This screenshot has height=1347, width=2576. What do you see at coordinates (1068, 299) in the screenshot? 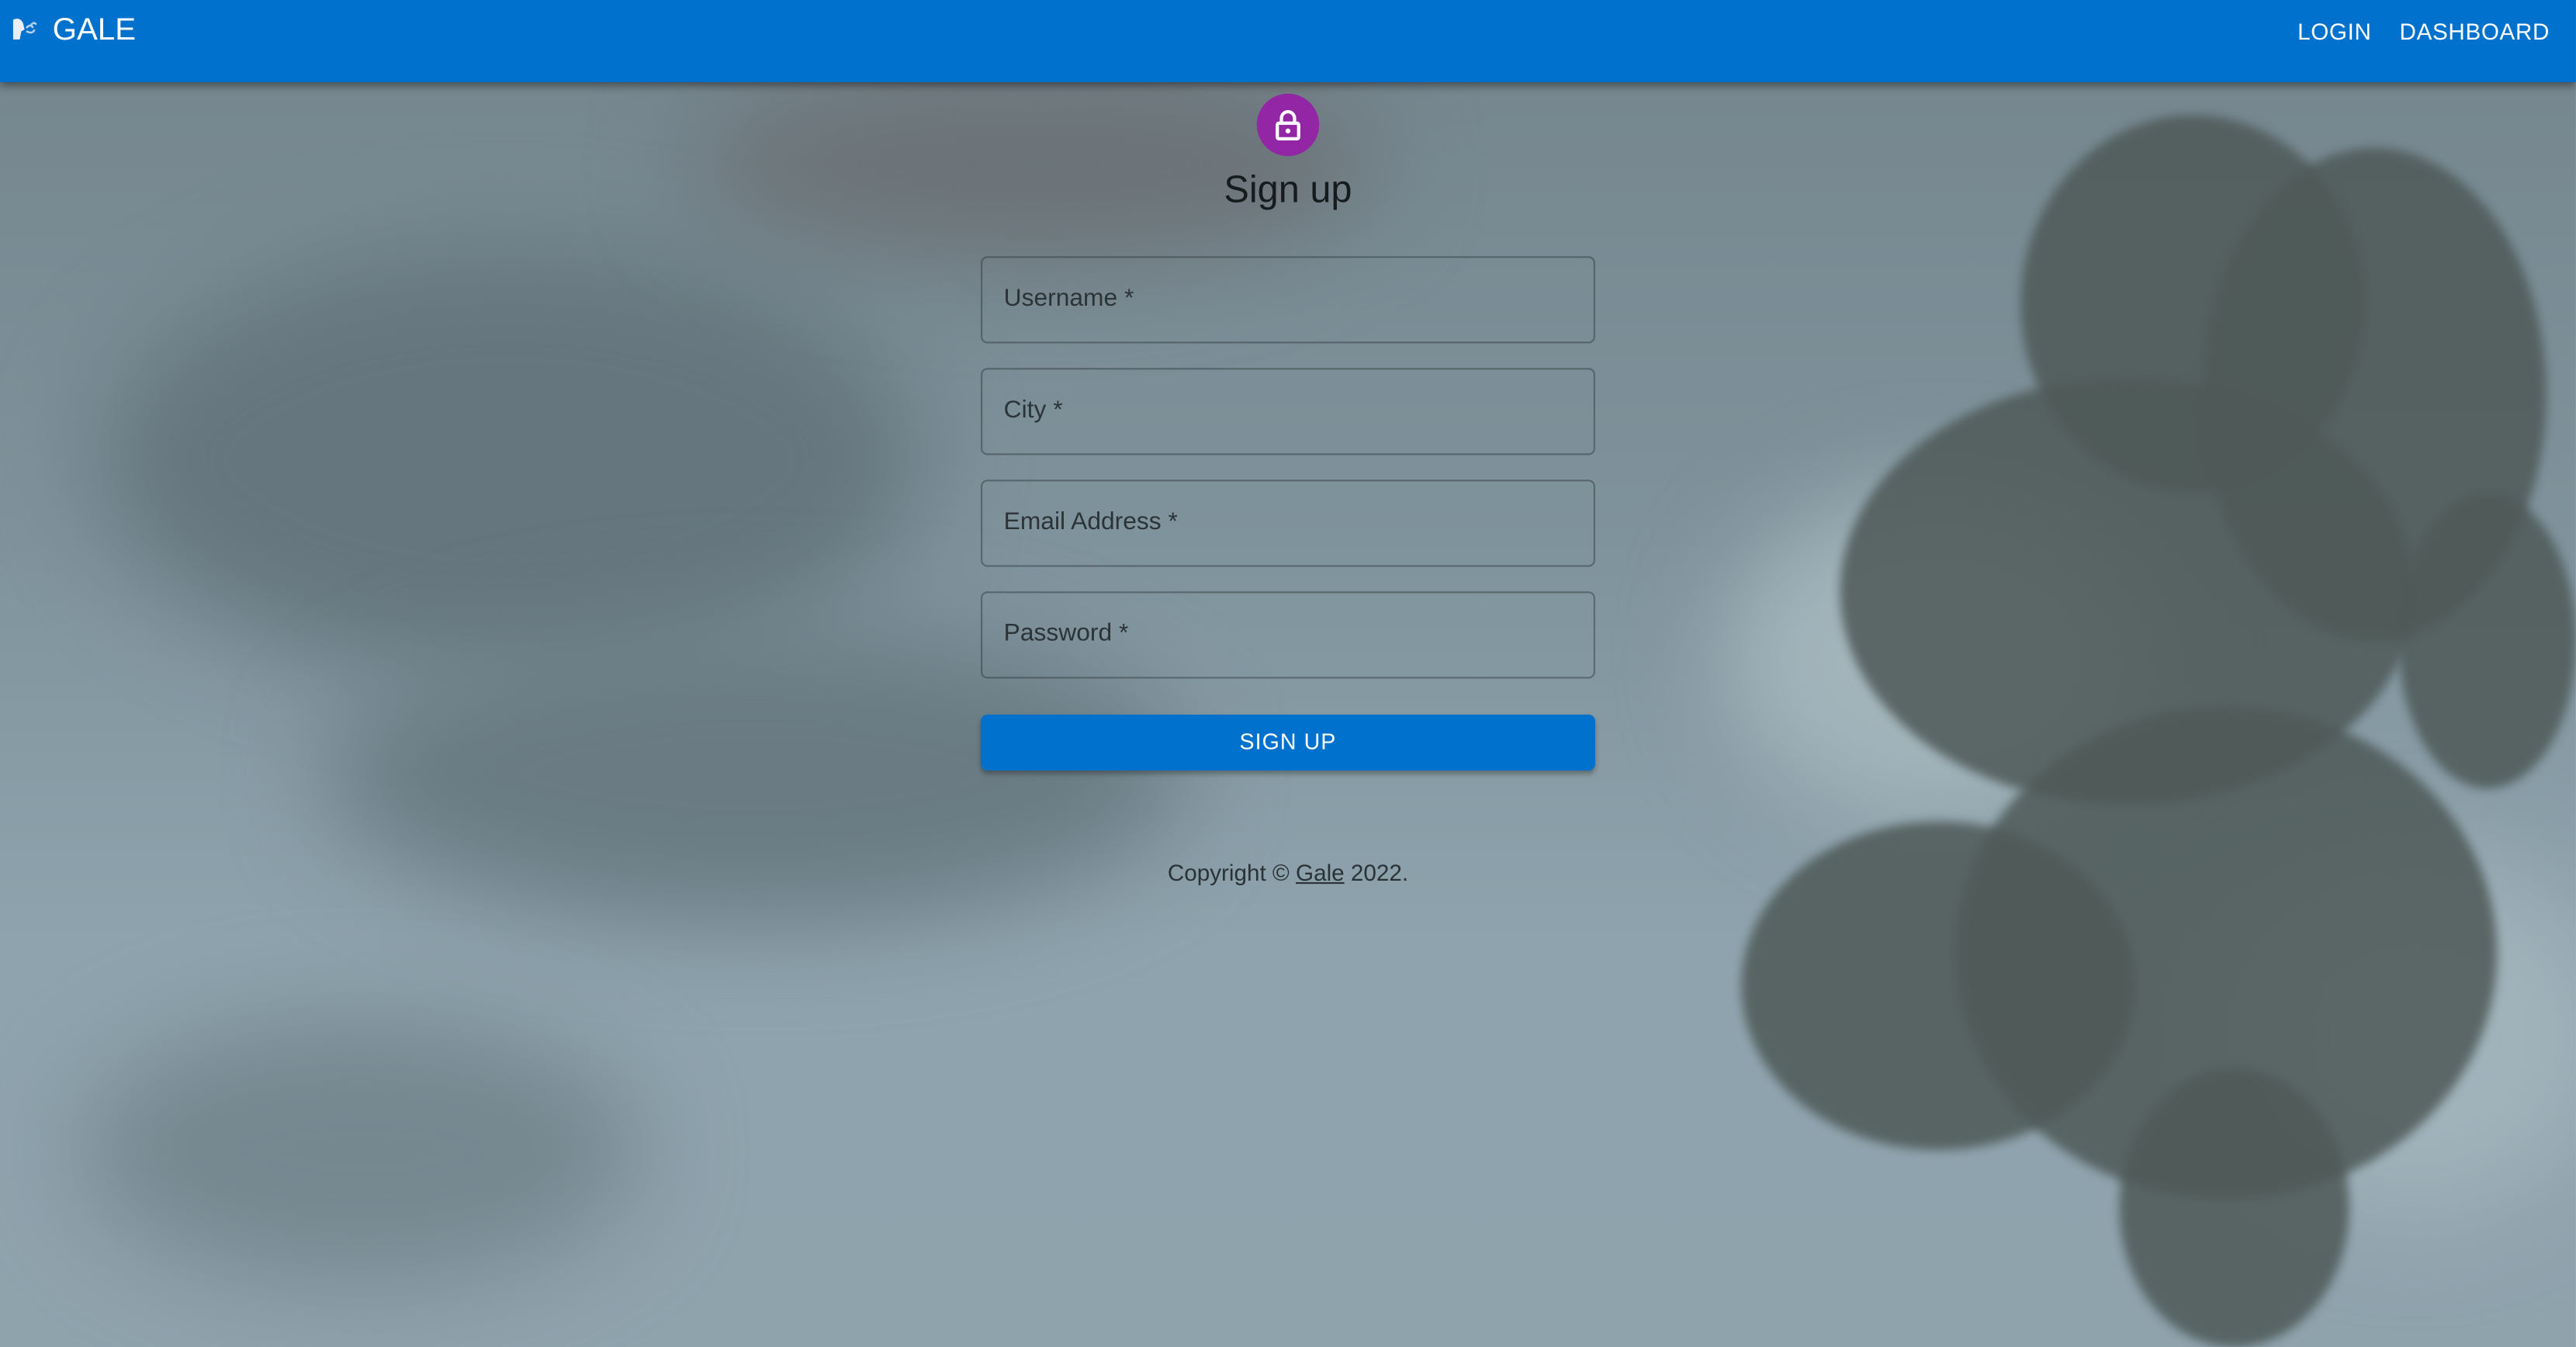
I see `username-label: Username *` at bounding box center [1068, 299].